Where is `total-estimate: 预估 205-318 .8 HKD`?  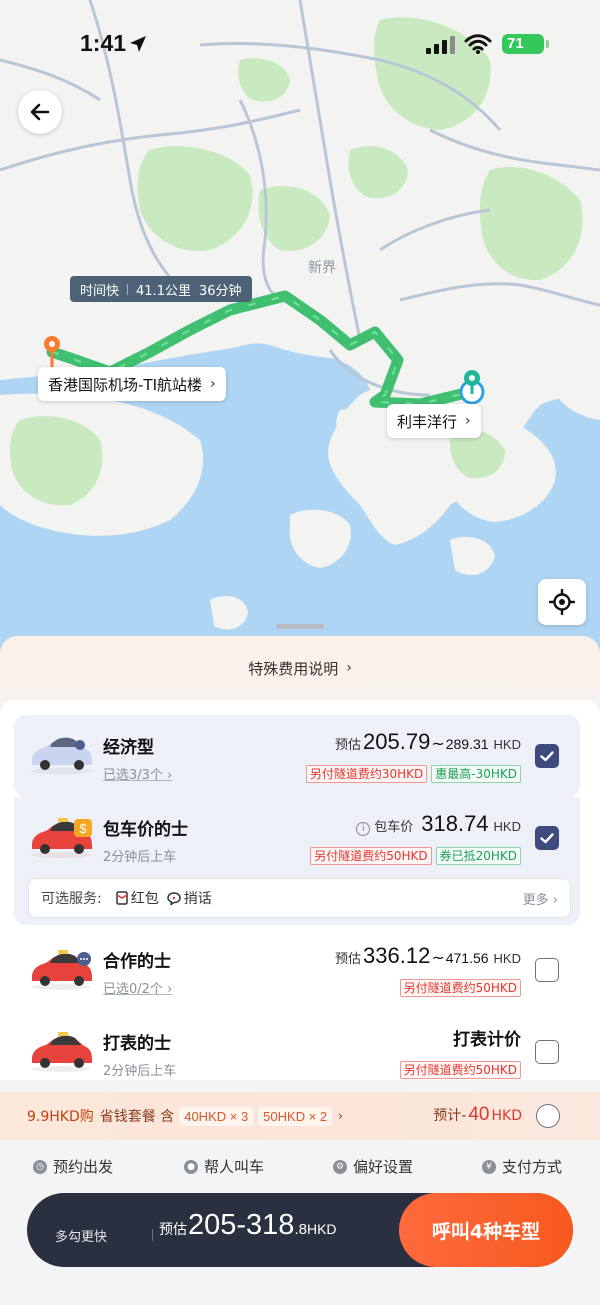 total-estimate: 预估 205-318 .8 HKD is located at coordinates (248, 1225).